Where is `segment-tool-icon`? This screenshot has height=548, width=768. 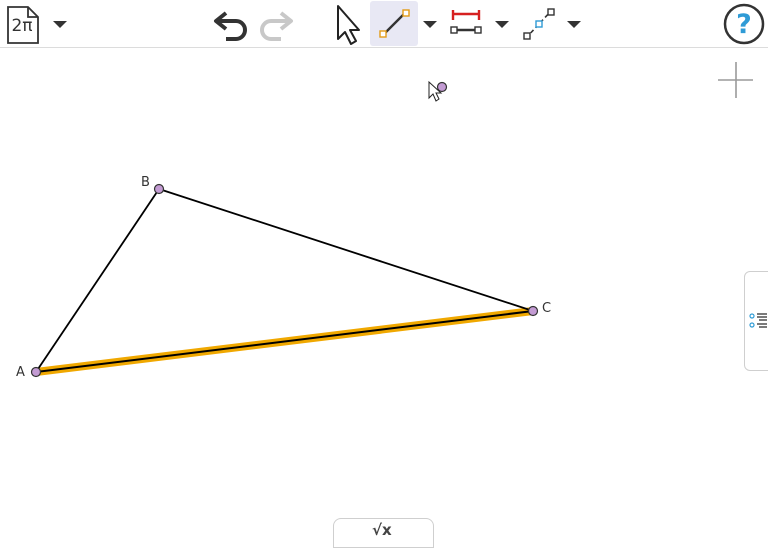 segment-tool-icon is located at coordinates (394, 23).